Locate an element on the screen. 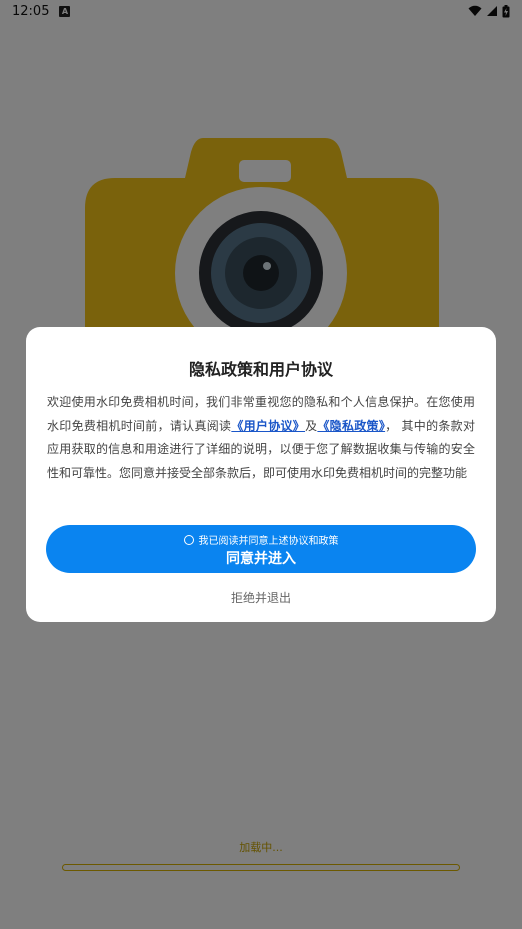 The height and width of the screenshot is (929, 522). reject-and-exit-button: 拒绝并退出 is located at coordinates (261, 597).